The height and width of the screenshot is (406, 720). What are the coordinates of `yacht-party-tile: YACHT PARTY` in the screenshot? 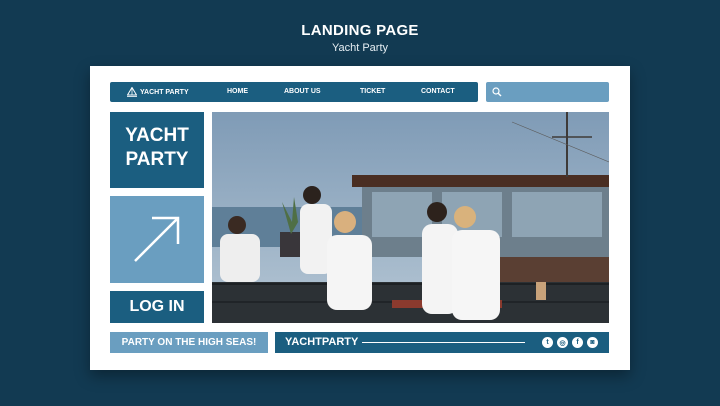 It's located at (157, 150).